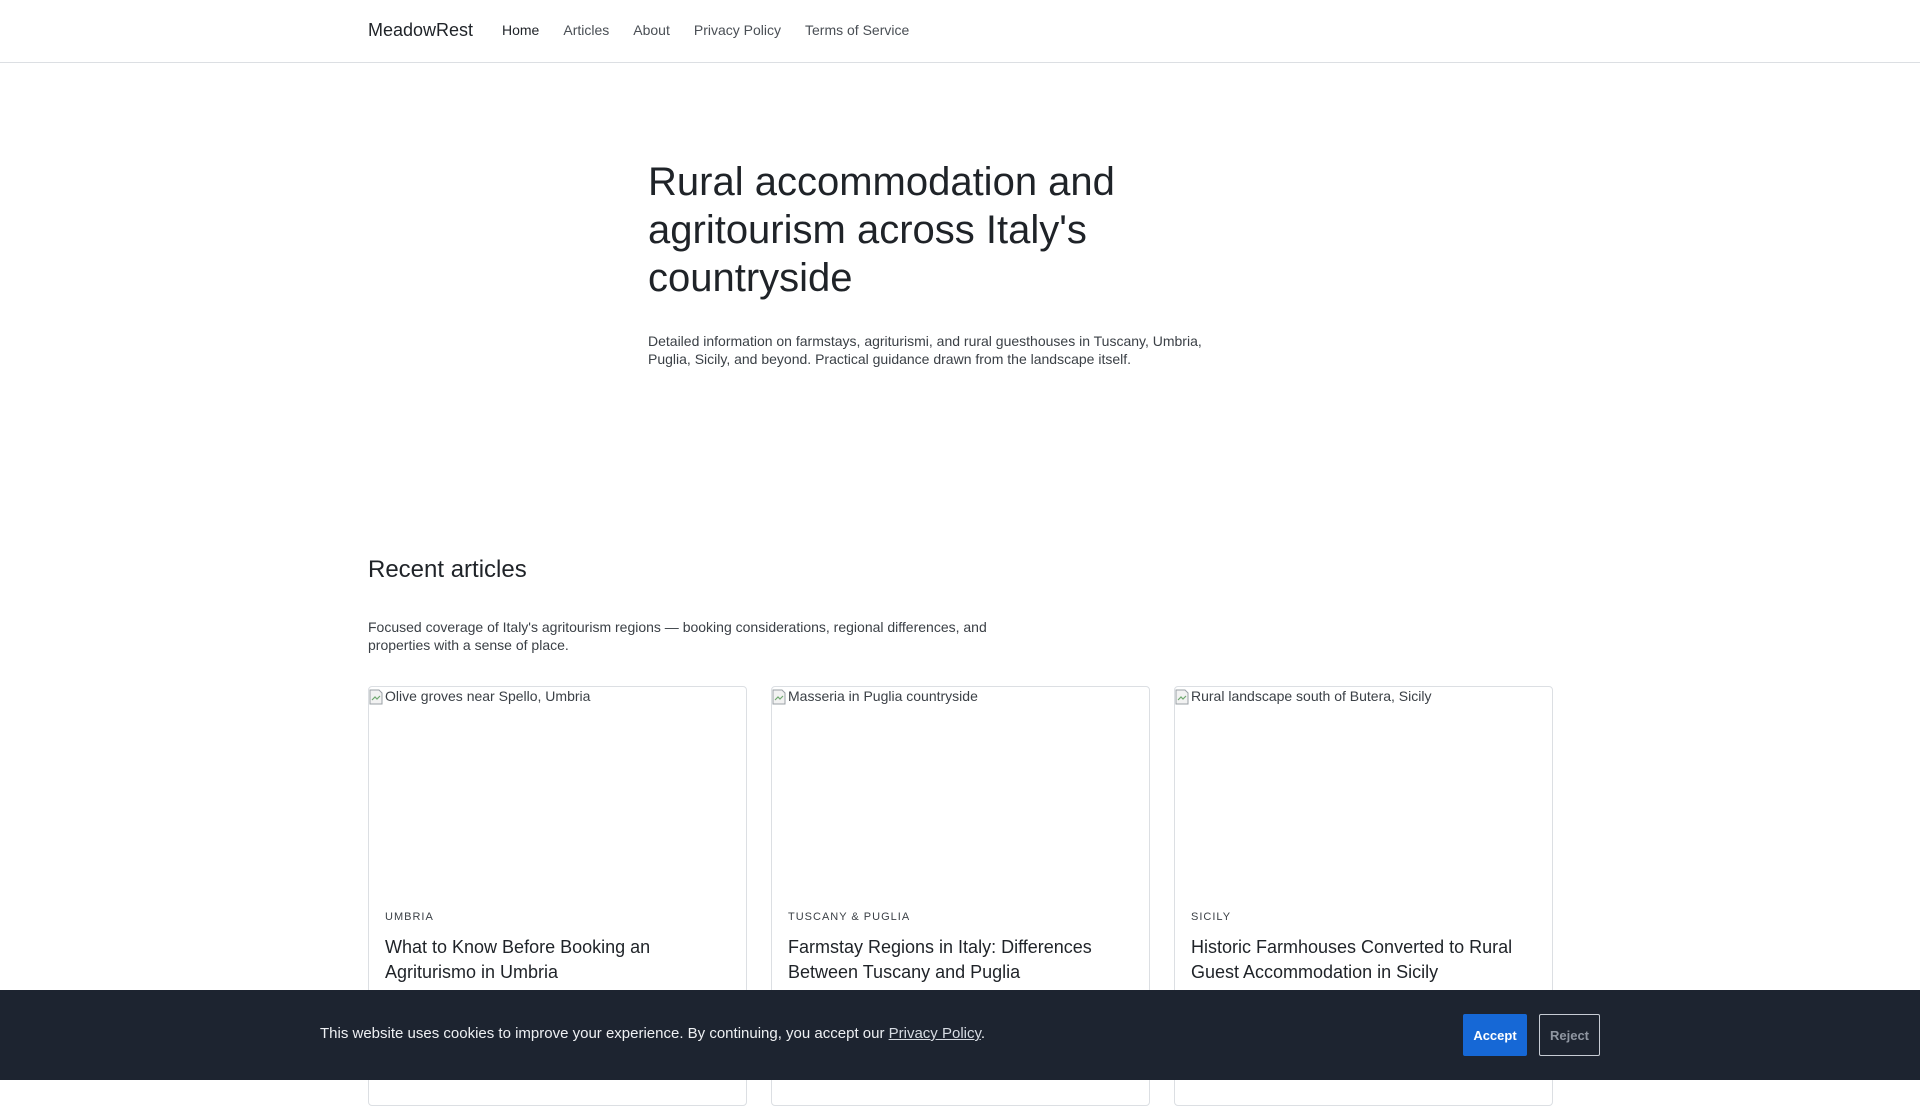 The image size is (1920, 1106). I want to click on article-image-alt-text: Rural landscape south of Butera, Sicily, so click(1311, 696).